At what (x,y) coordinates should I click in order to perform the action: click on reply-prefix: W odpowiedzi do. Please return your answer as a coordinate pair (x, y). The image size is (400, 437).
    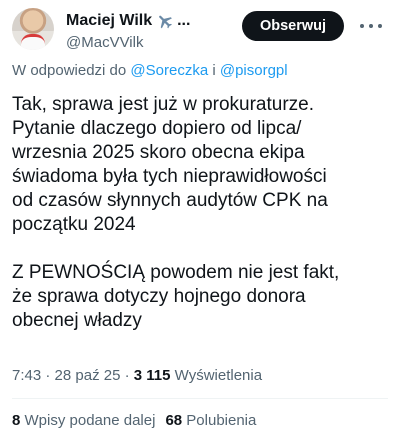
    Looking at the image, I should click on (71, 70).